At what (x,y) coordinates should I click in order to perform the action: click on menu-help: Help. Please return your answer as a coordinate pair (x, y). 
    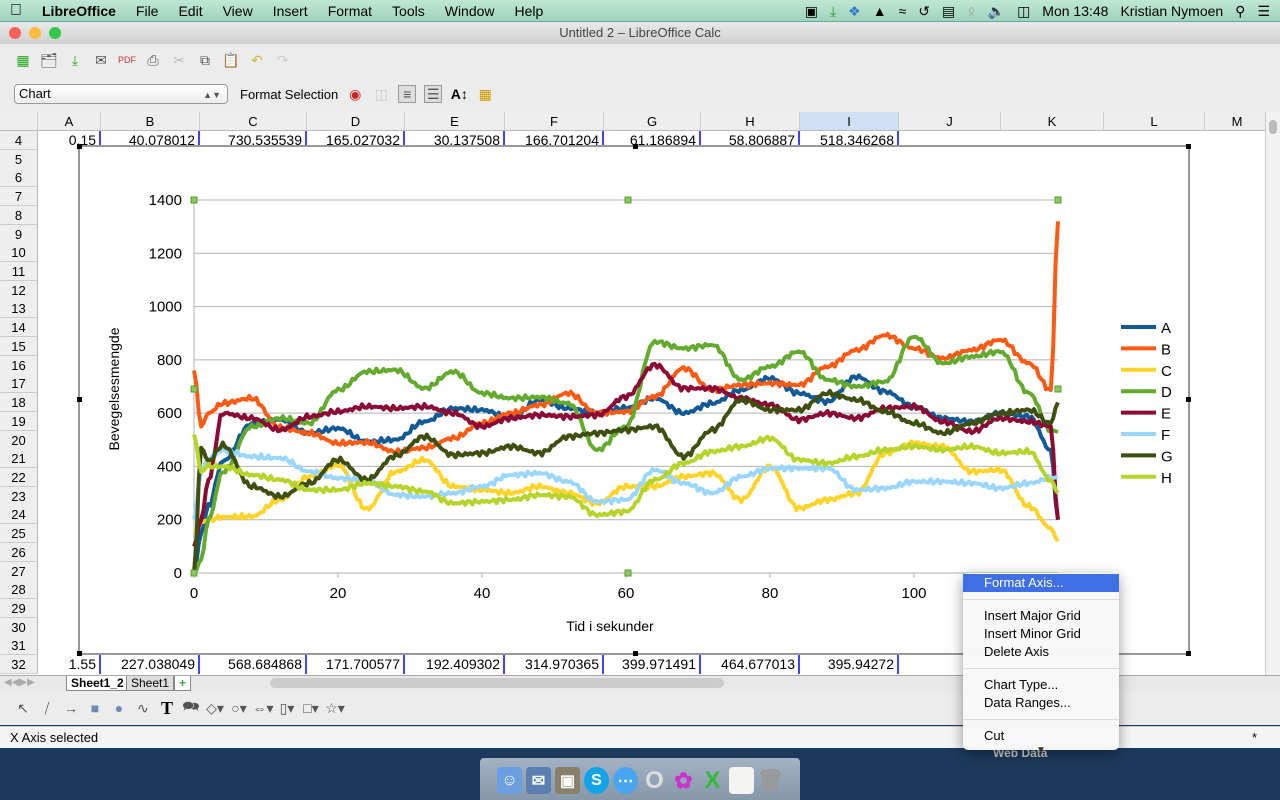
    Looking at the image, I should click on (529, 11).